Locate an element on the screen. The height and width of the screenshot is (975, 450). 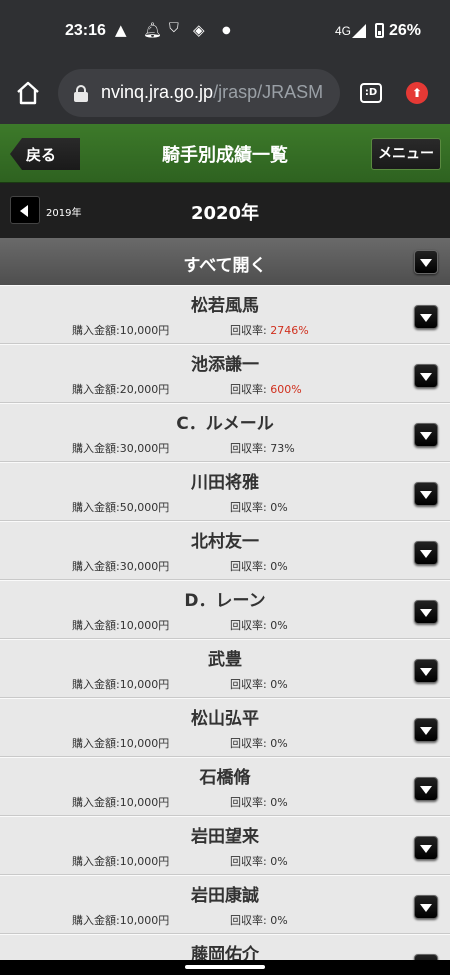
tab-switcher-button: :D is located at coordinates (371, 93).